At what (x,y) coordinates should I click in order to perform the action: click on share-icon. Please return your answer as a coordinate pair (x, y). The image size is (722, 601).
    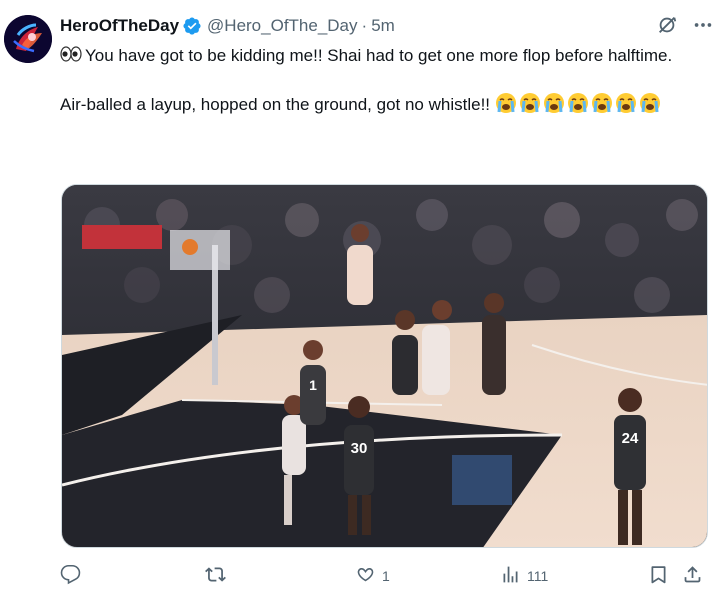
    Looking at the image, I should click on (692, 576).